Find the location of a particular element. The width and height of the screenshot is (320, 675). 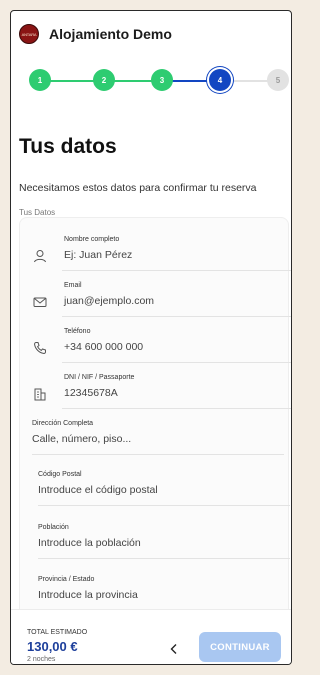

step-3: 3 is located at coordinates (162, 80).